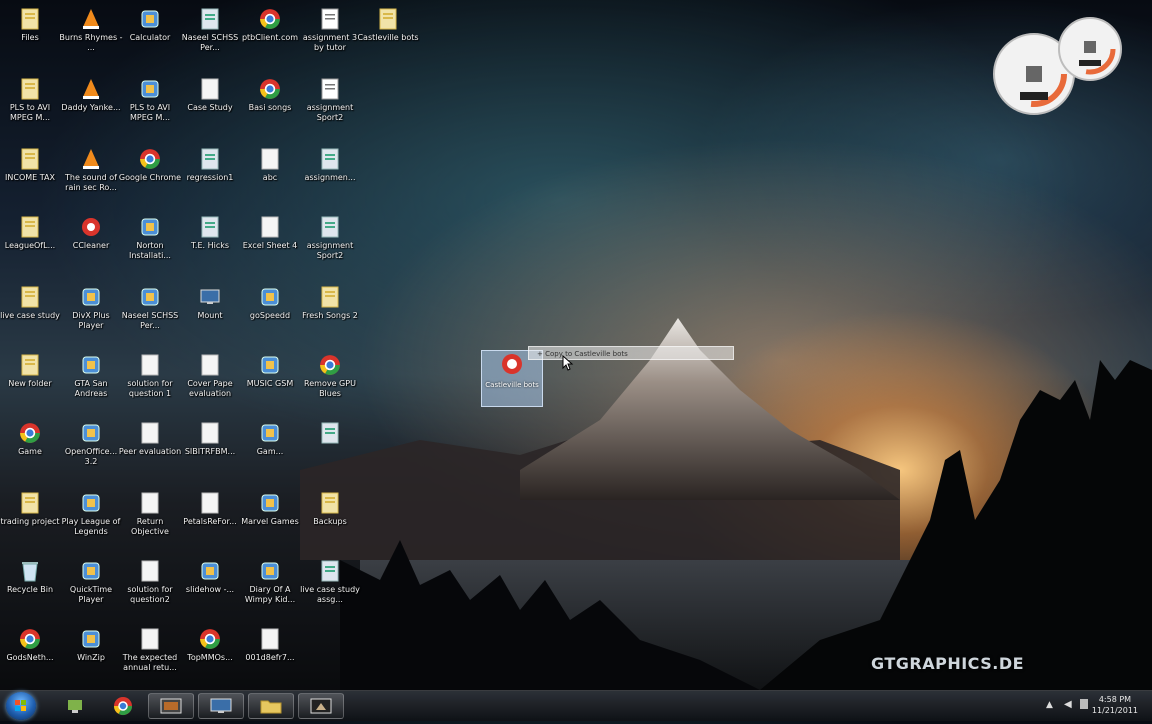 The image size is (1152, 724). What do you see at coordinates (330, 519) in the screenshot?
I see `desktop-icon: Backups` at bounding box center [330, 519].